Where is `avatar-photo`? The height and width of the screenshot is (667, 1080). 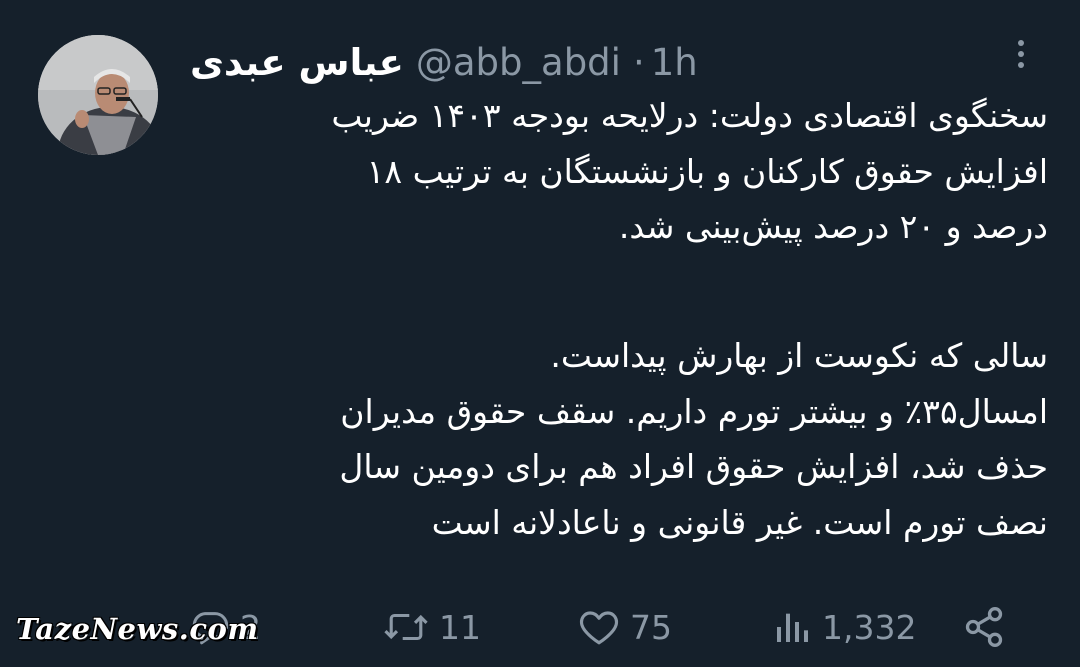 avatar-photo is located at coordinates (98, 95).